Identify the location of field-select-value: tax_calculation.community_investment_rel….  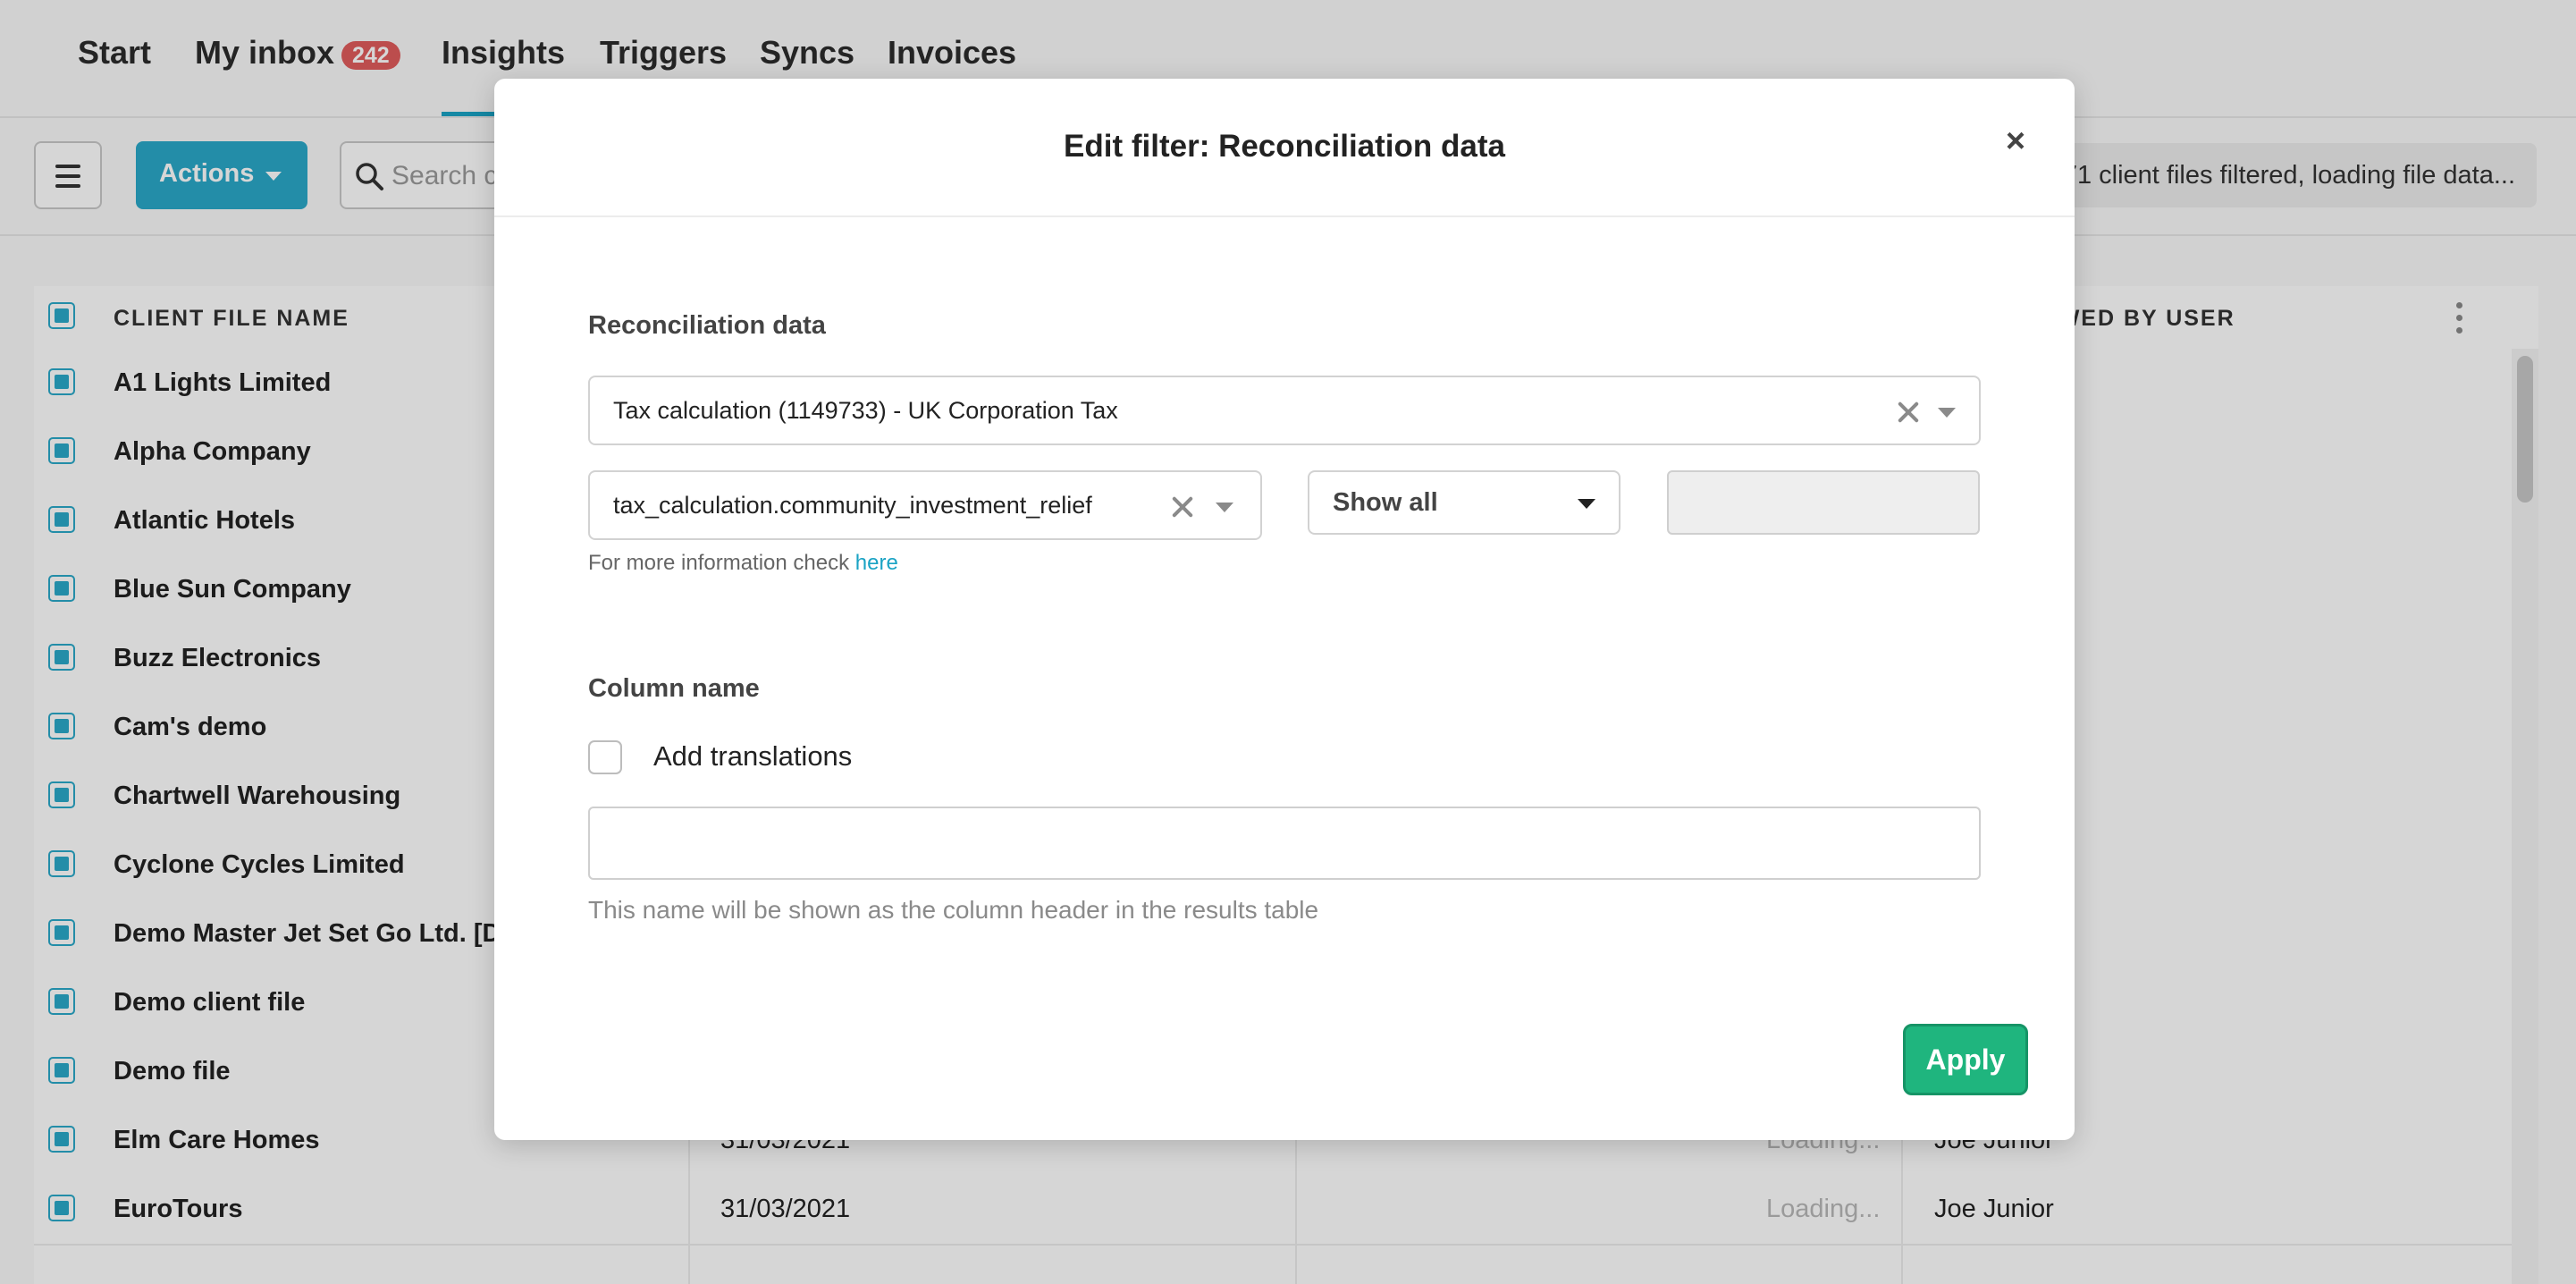
(853, 506).